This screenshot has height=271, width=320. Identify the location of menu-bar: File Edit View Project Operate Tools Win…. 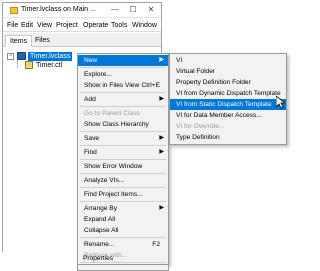
(82, 25).